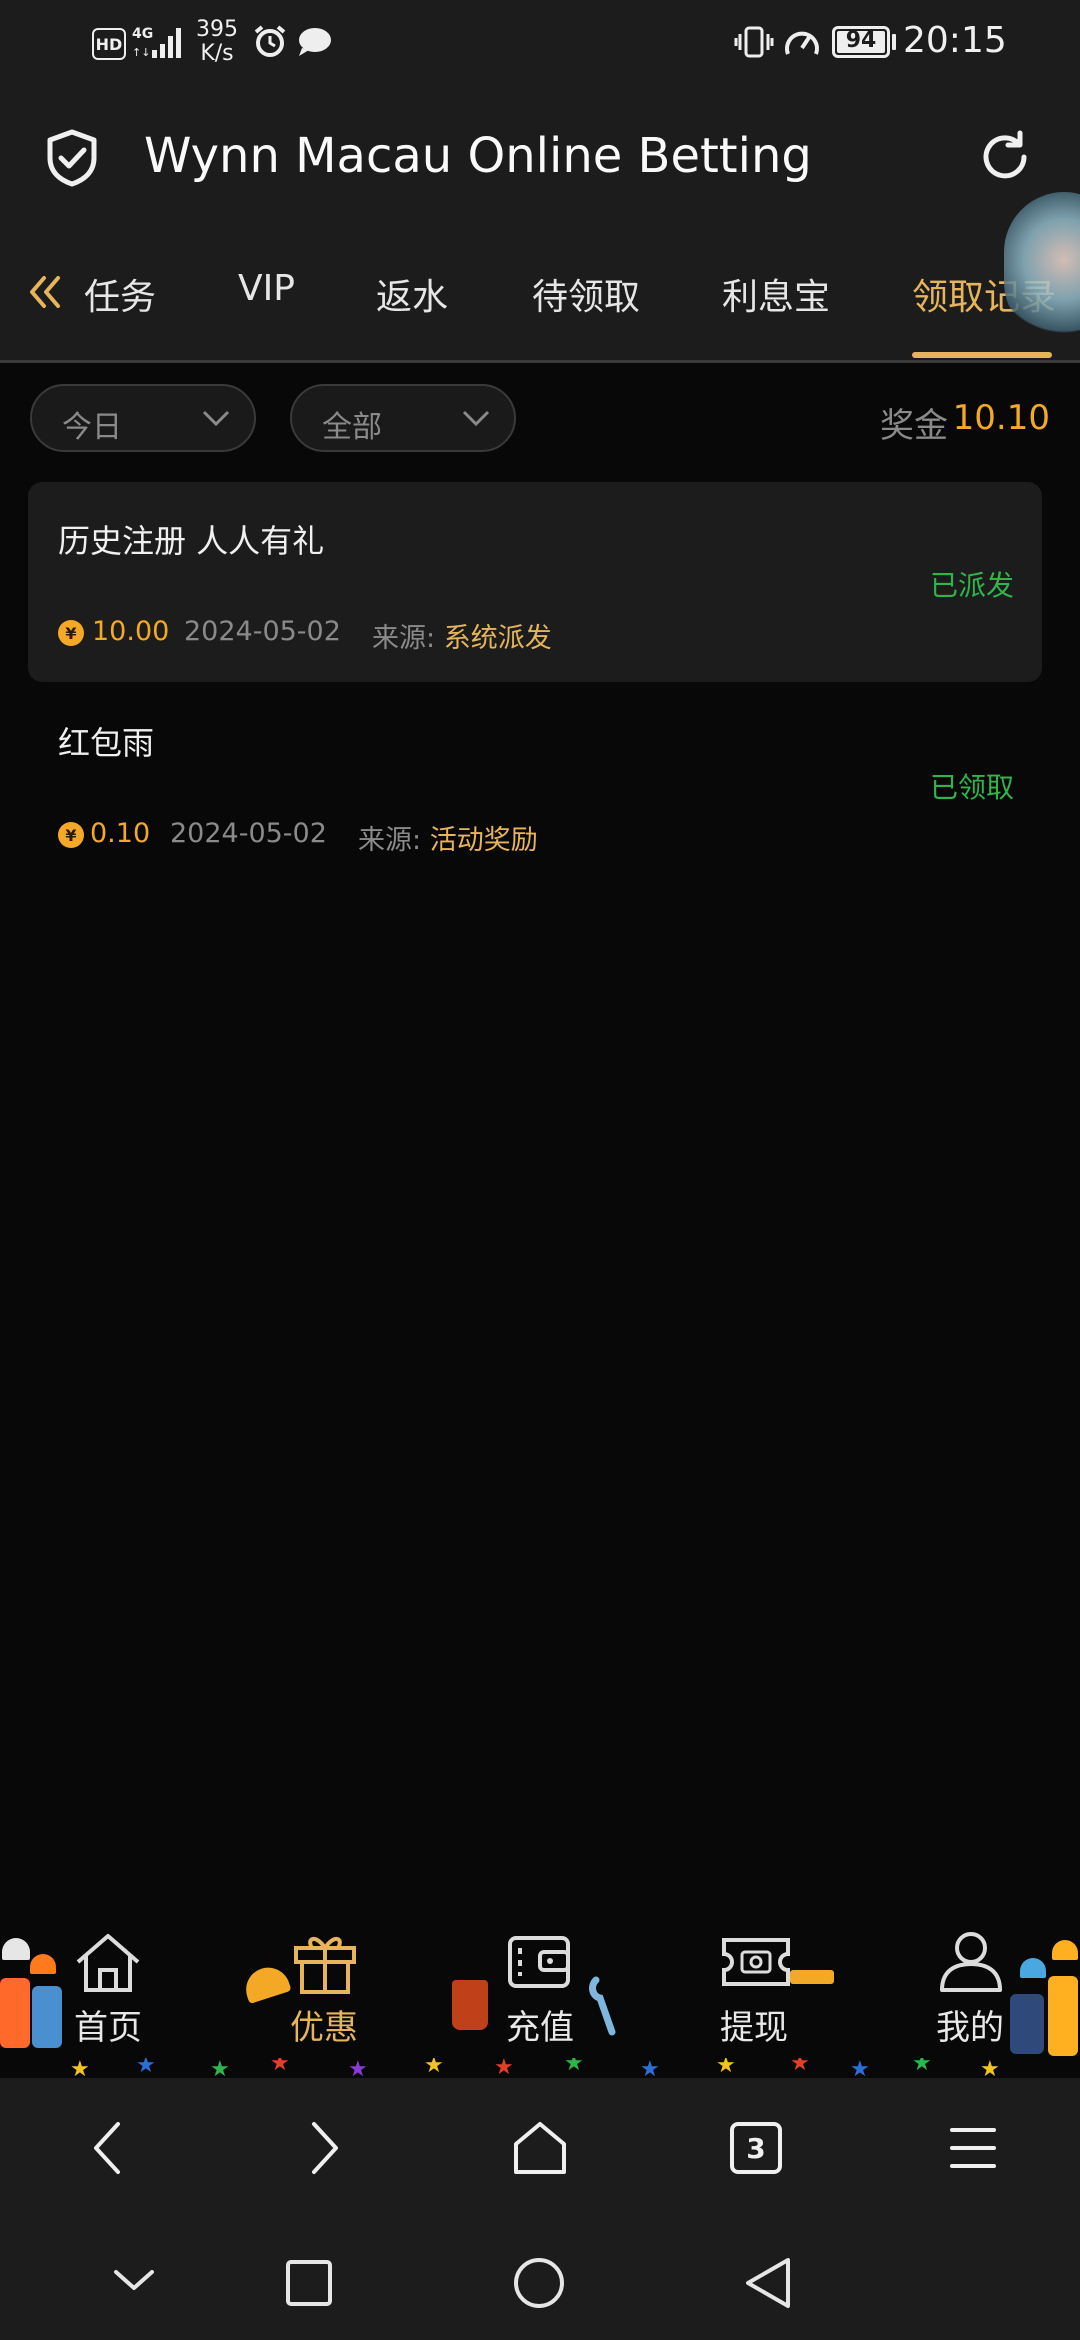 The image size is (1080, 2340). What do you see at coordinates (106, 743) in the screenshot?
I see `record-title: 红包雨` at bounding box center [106, 743].